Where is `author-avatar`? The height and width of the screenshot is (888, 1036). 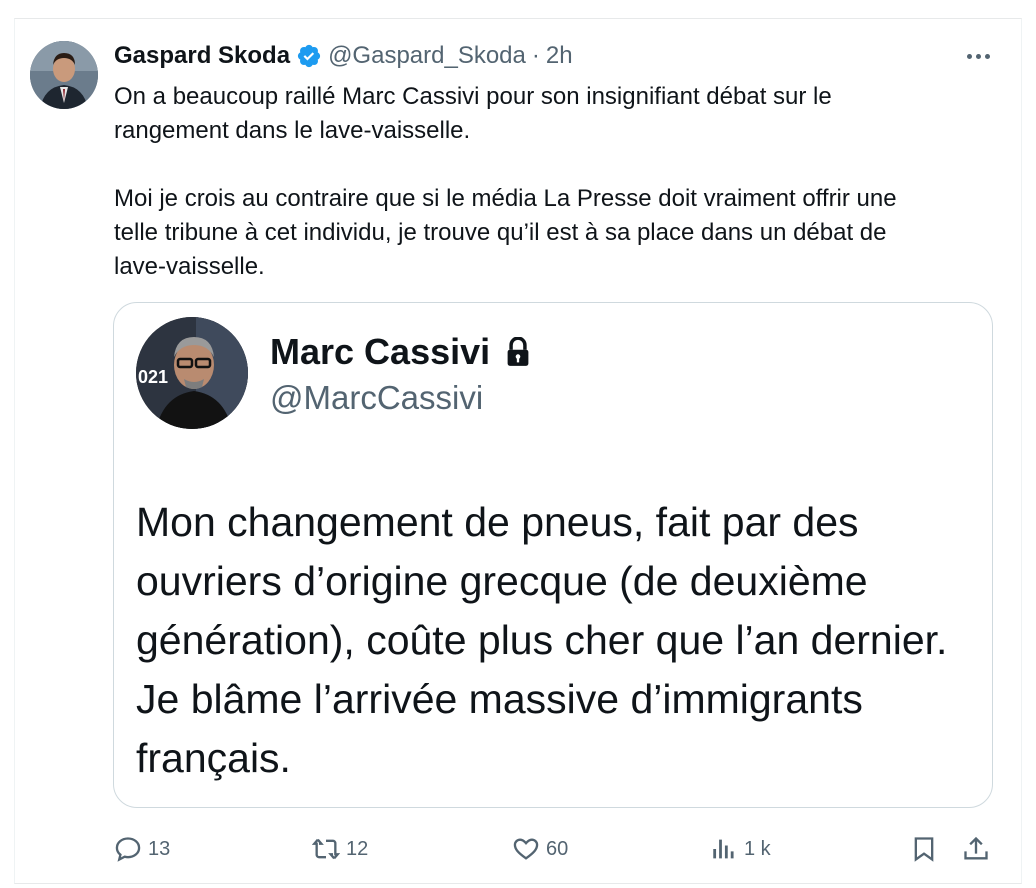 author-avatar is located at coordinates (64, 75).